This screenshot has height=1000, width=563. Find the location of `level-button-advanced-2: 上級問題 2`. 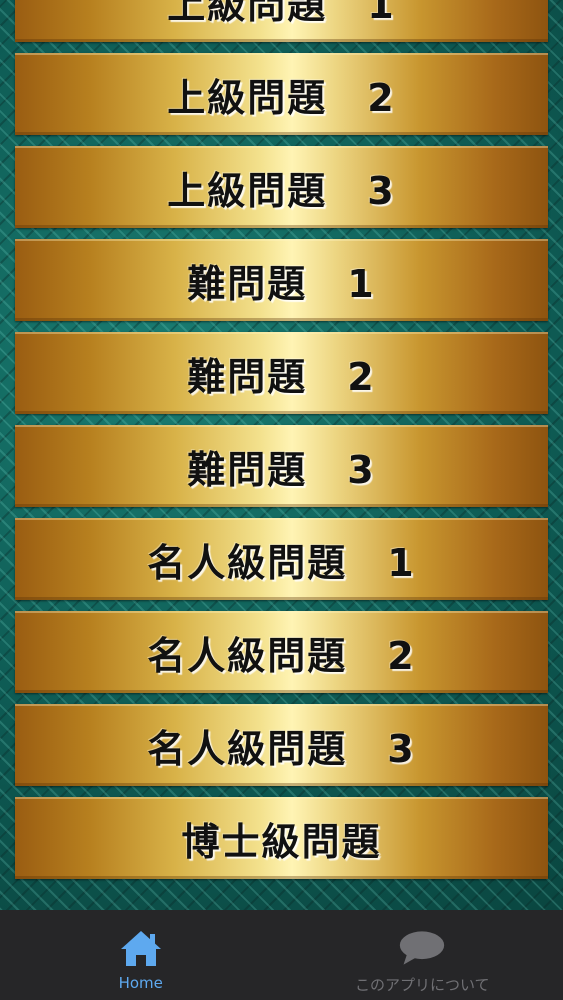

level-button-advanced-2: 上級問題 2 is located at coordinates (281, 94).